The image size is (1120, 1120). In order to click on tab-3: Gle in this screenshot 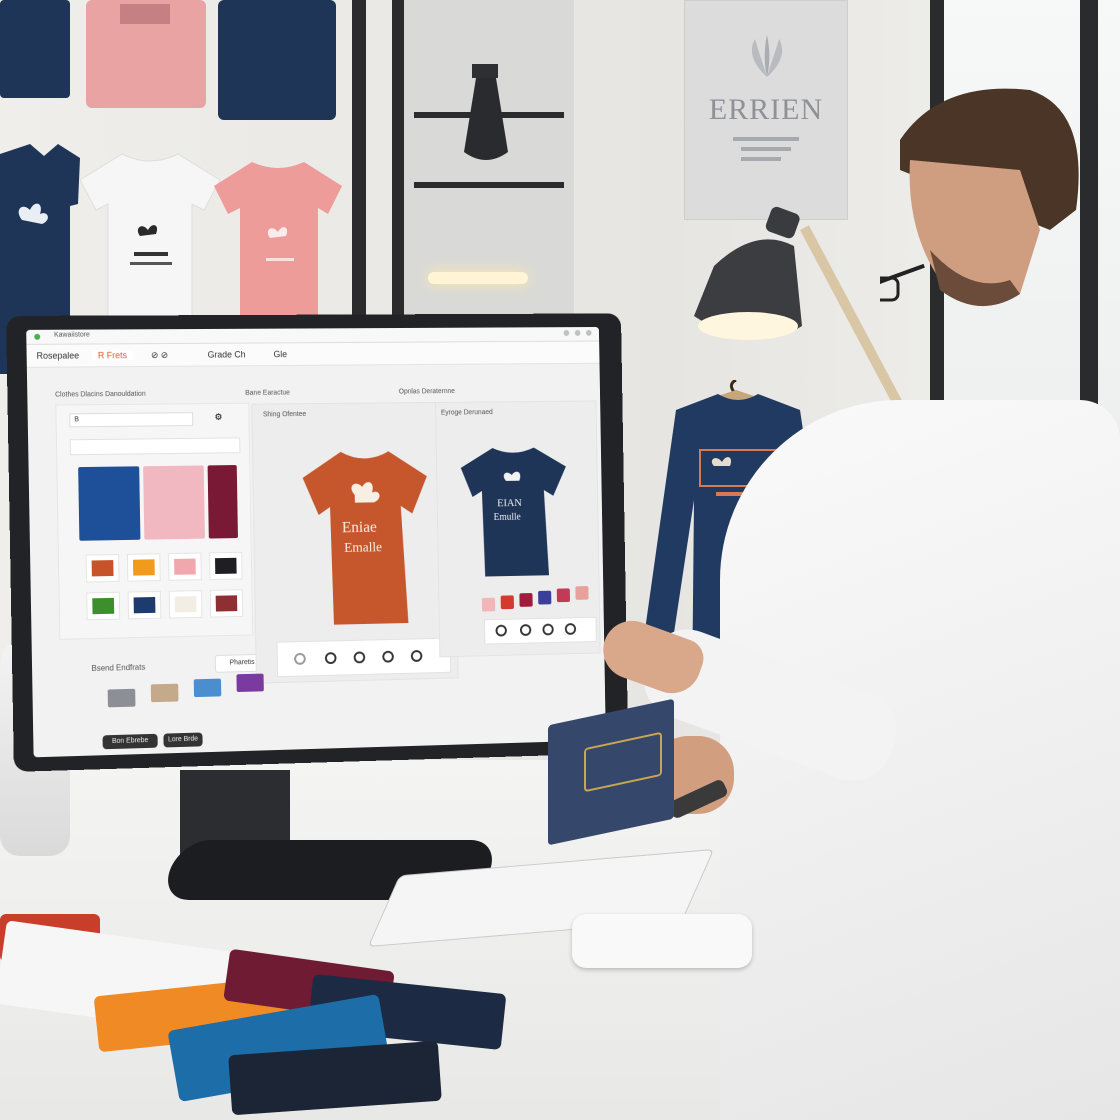, I will do `click(280, 354)`.